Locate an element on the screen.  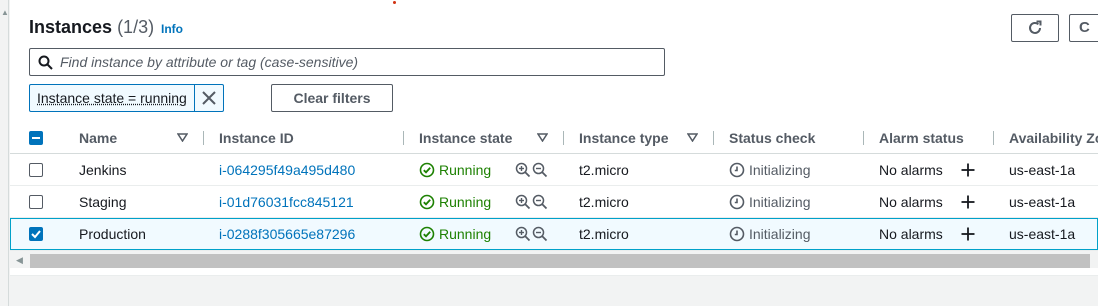
search-input is located at coordinates (355, 62).